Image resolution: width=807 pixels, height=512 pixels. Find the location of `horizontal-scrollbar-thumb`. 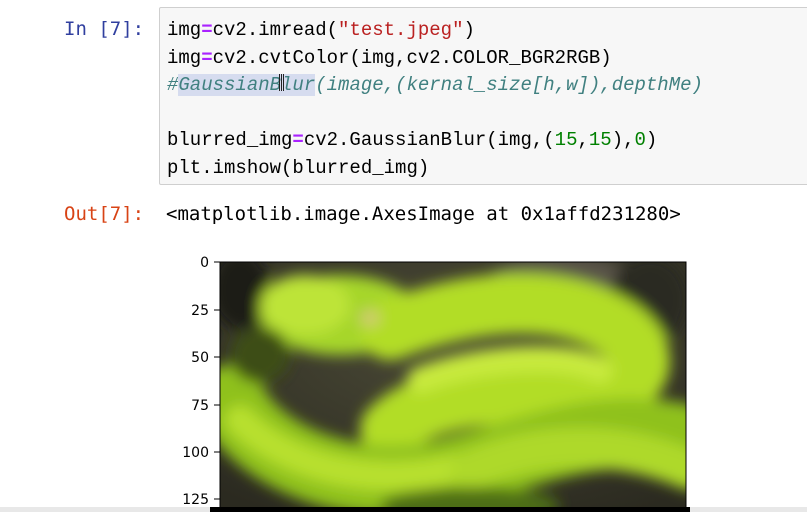

horizontal-scrollbar-thumb is located at coordinates (450, 509).